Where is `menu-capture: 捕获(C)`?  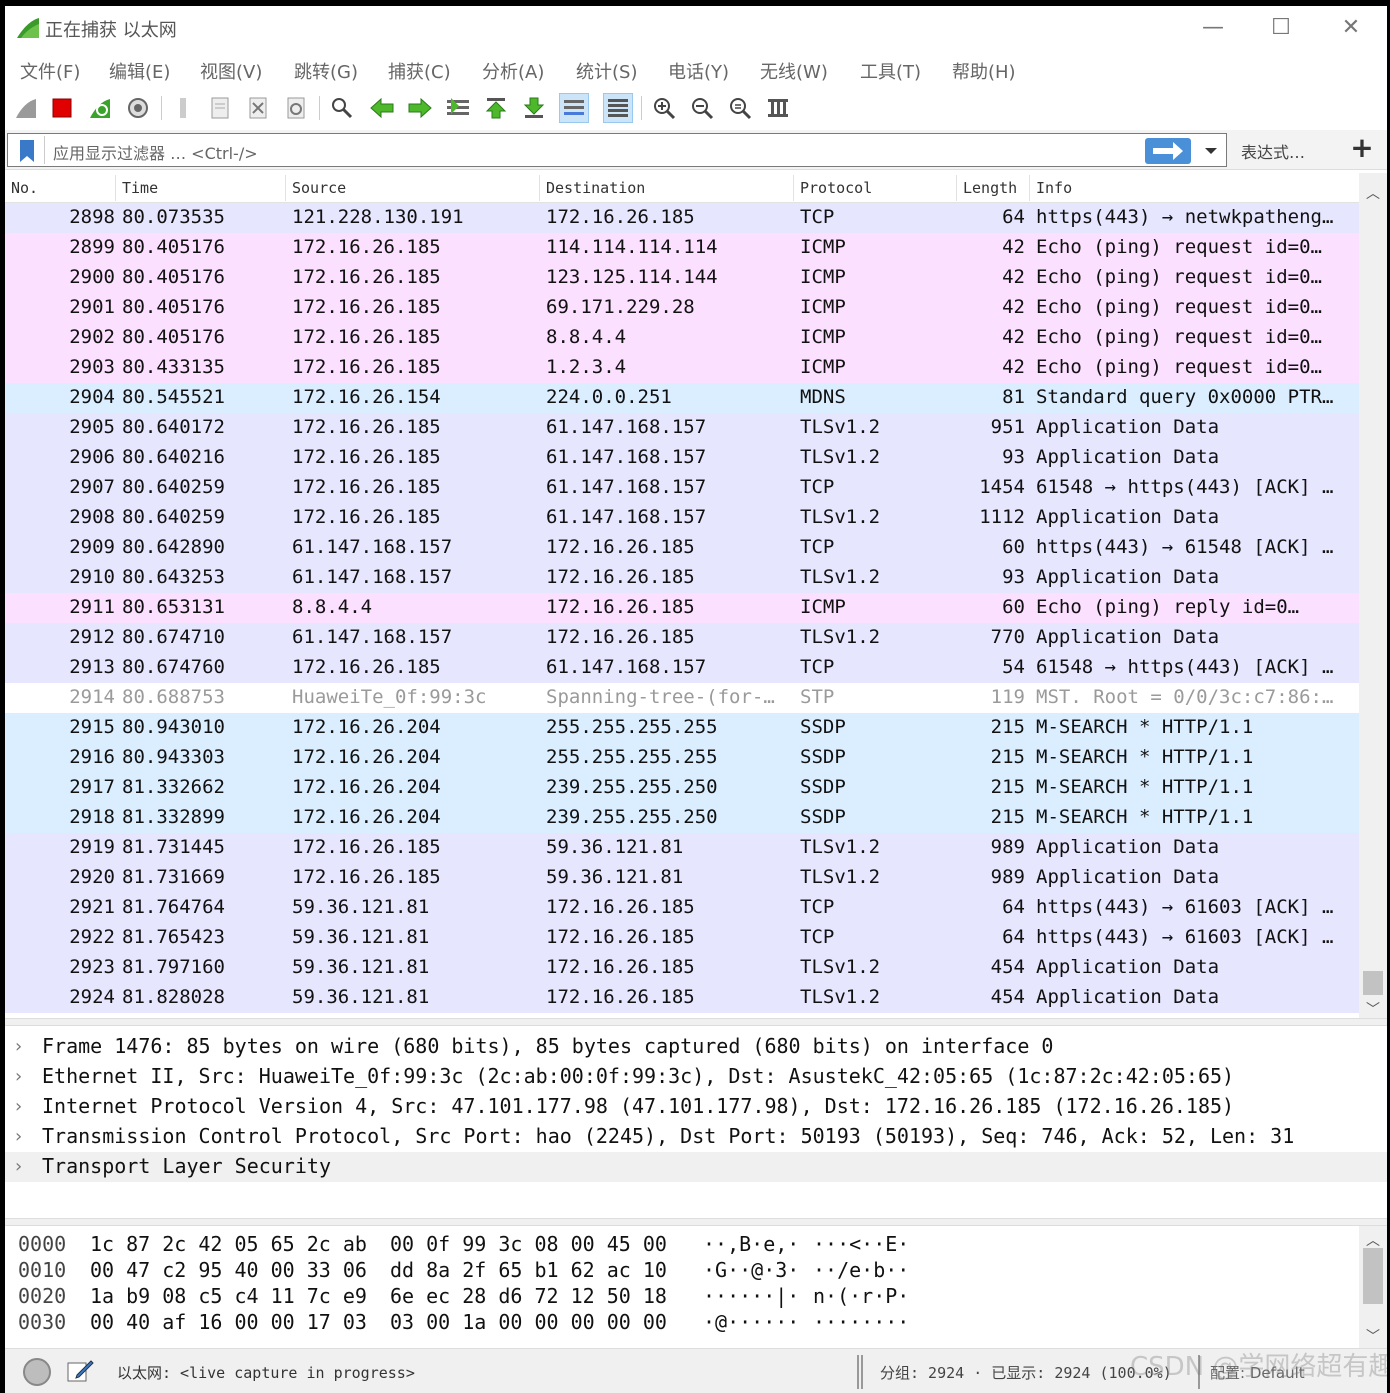
menu-capture: 捕获(C) is located at coordinates (419, 71).